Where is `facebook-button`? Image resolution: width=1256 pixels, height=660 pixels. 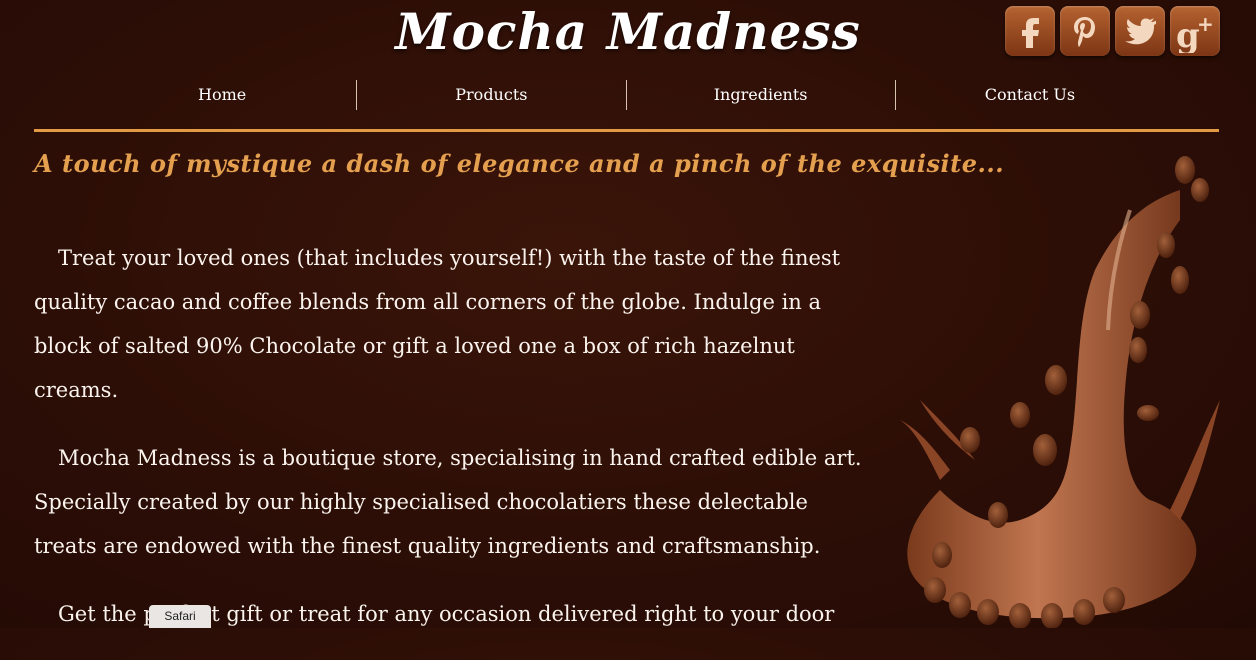 facebook-button is located at coordinates (1030, 31).